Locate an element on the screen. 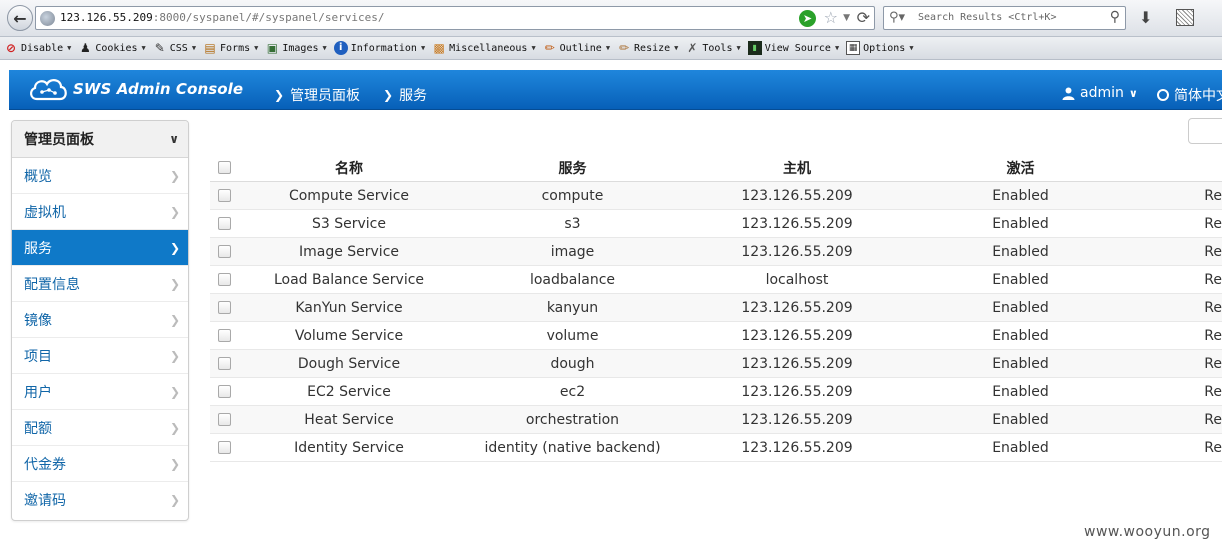 This screenshot has height=543, width=1222. table-action-button is located at coordinates (1205, 131).